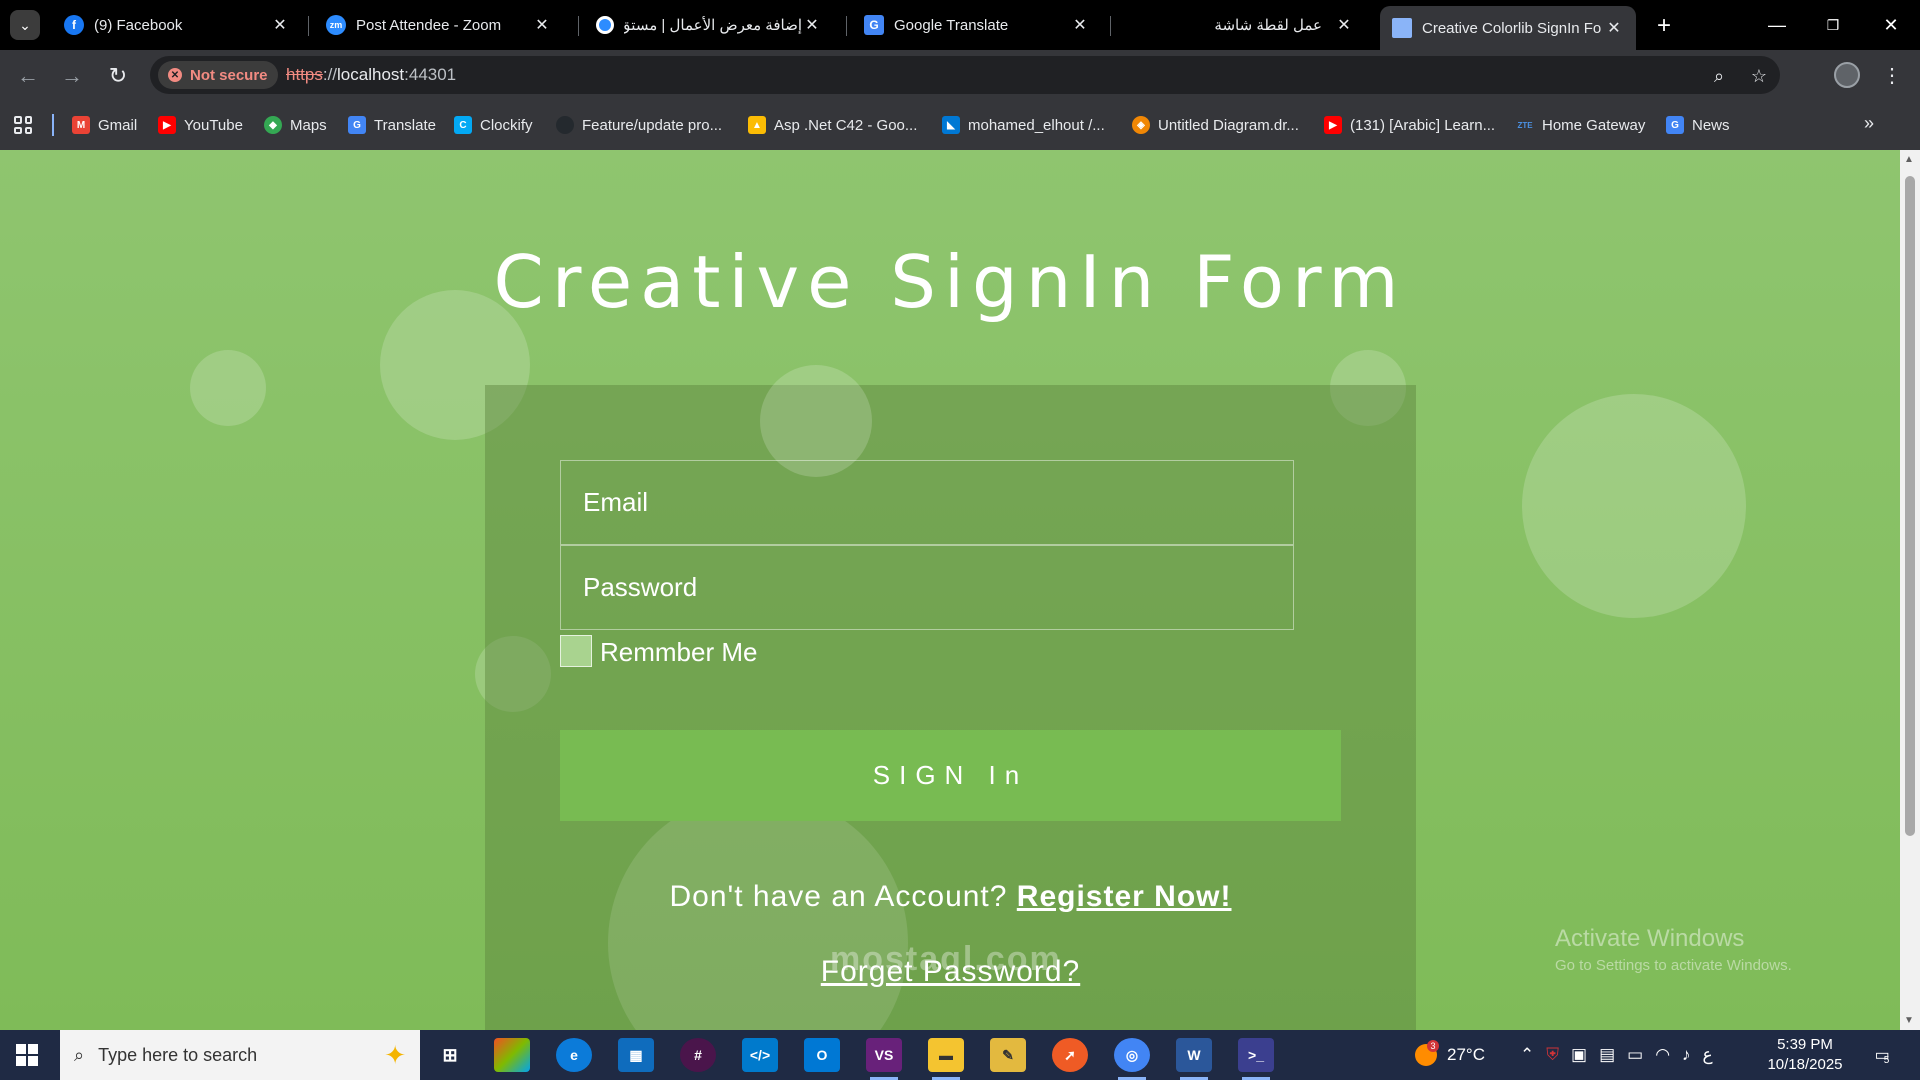 The height and width of the screenshot is (1080, 1920). What do you see at coordinates (1675, 125) in the screenshot?
I see `google-news-icon: G` at bounding box center [1675, 125].